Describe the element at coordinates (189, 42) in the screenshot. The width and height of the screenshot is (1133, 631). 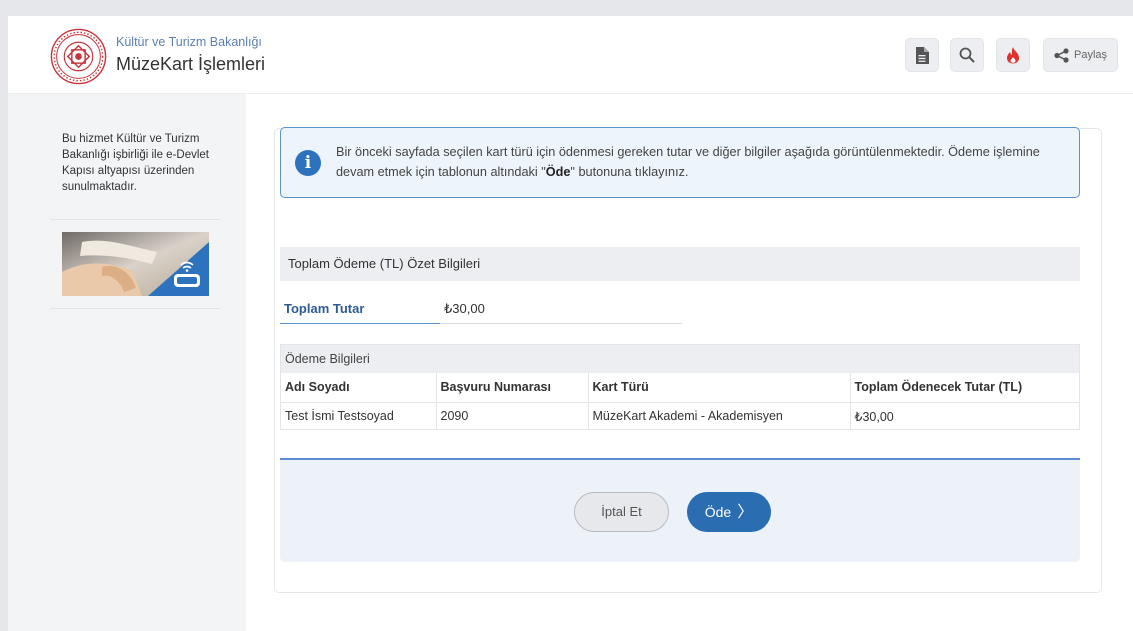
I see `ministry-name: Kültür ve Turizm Bakanlığı` at that location.